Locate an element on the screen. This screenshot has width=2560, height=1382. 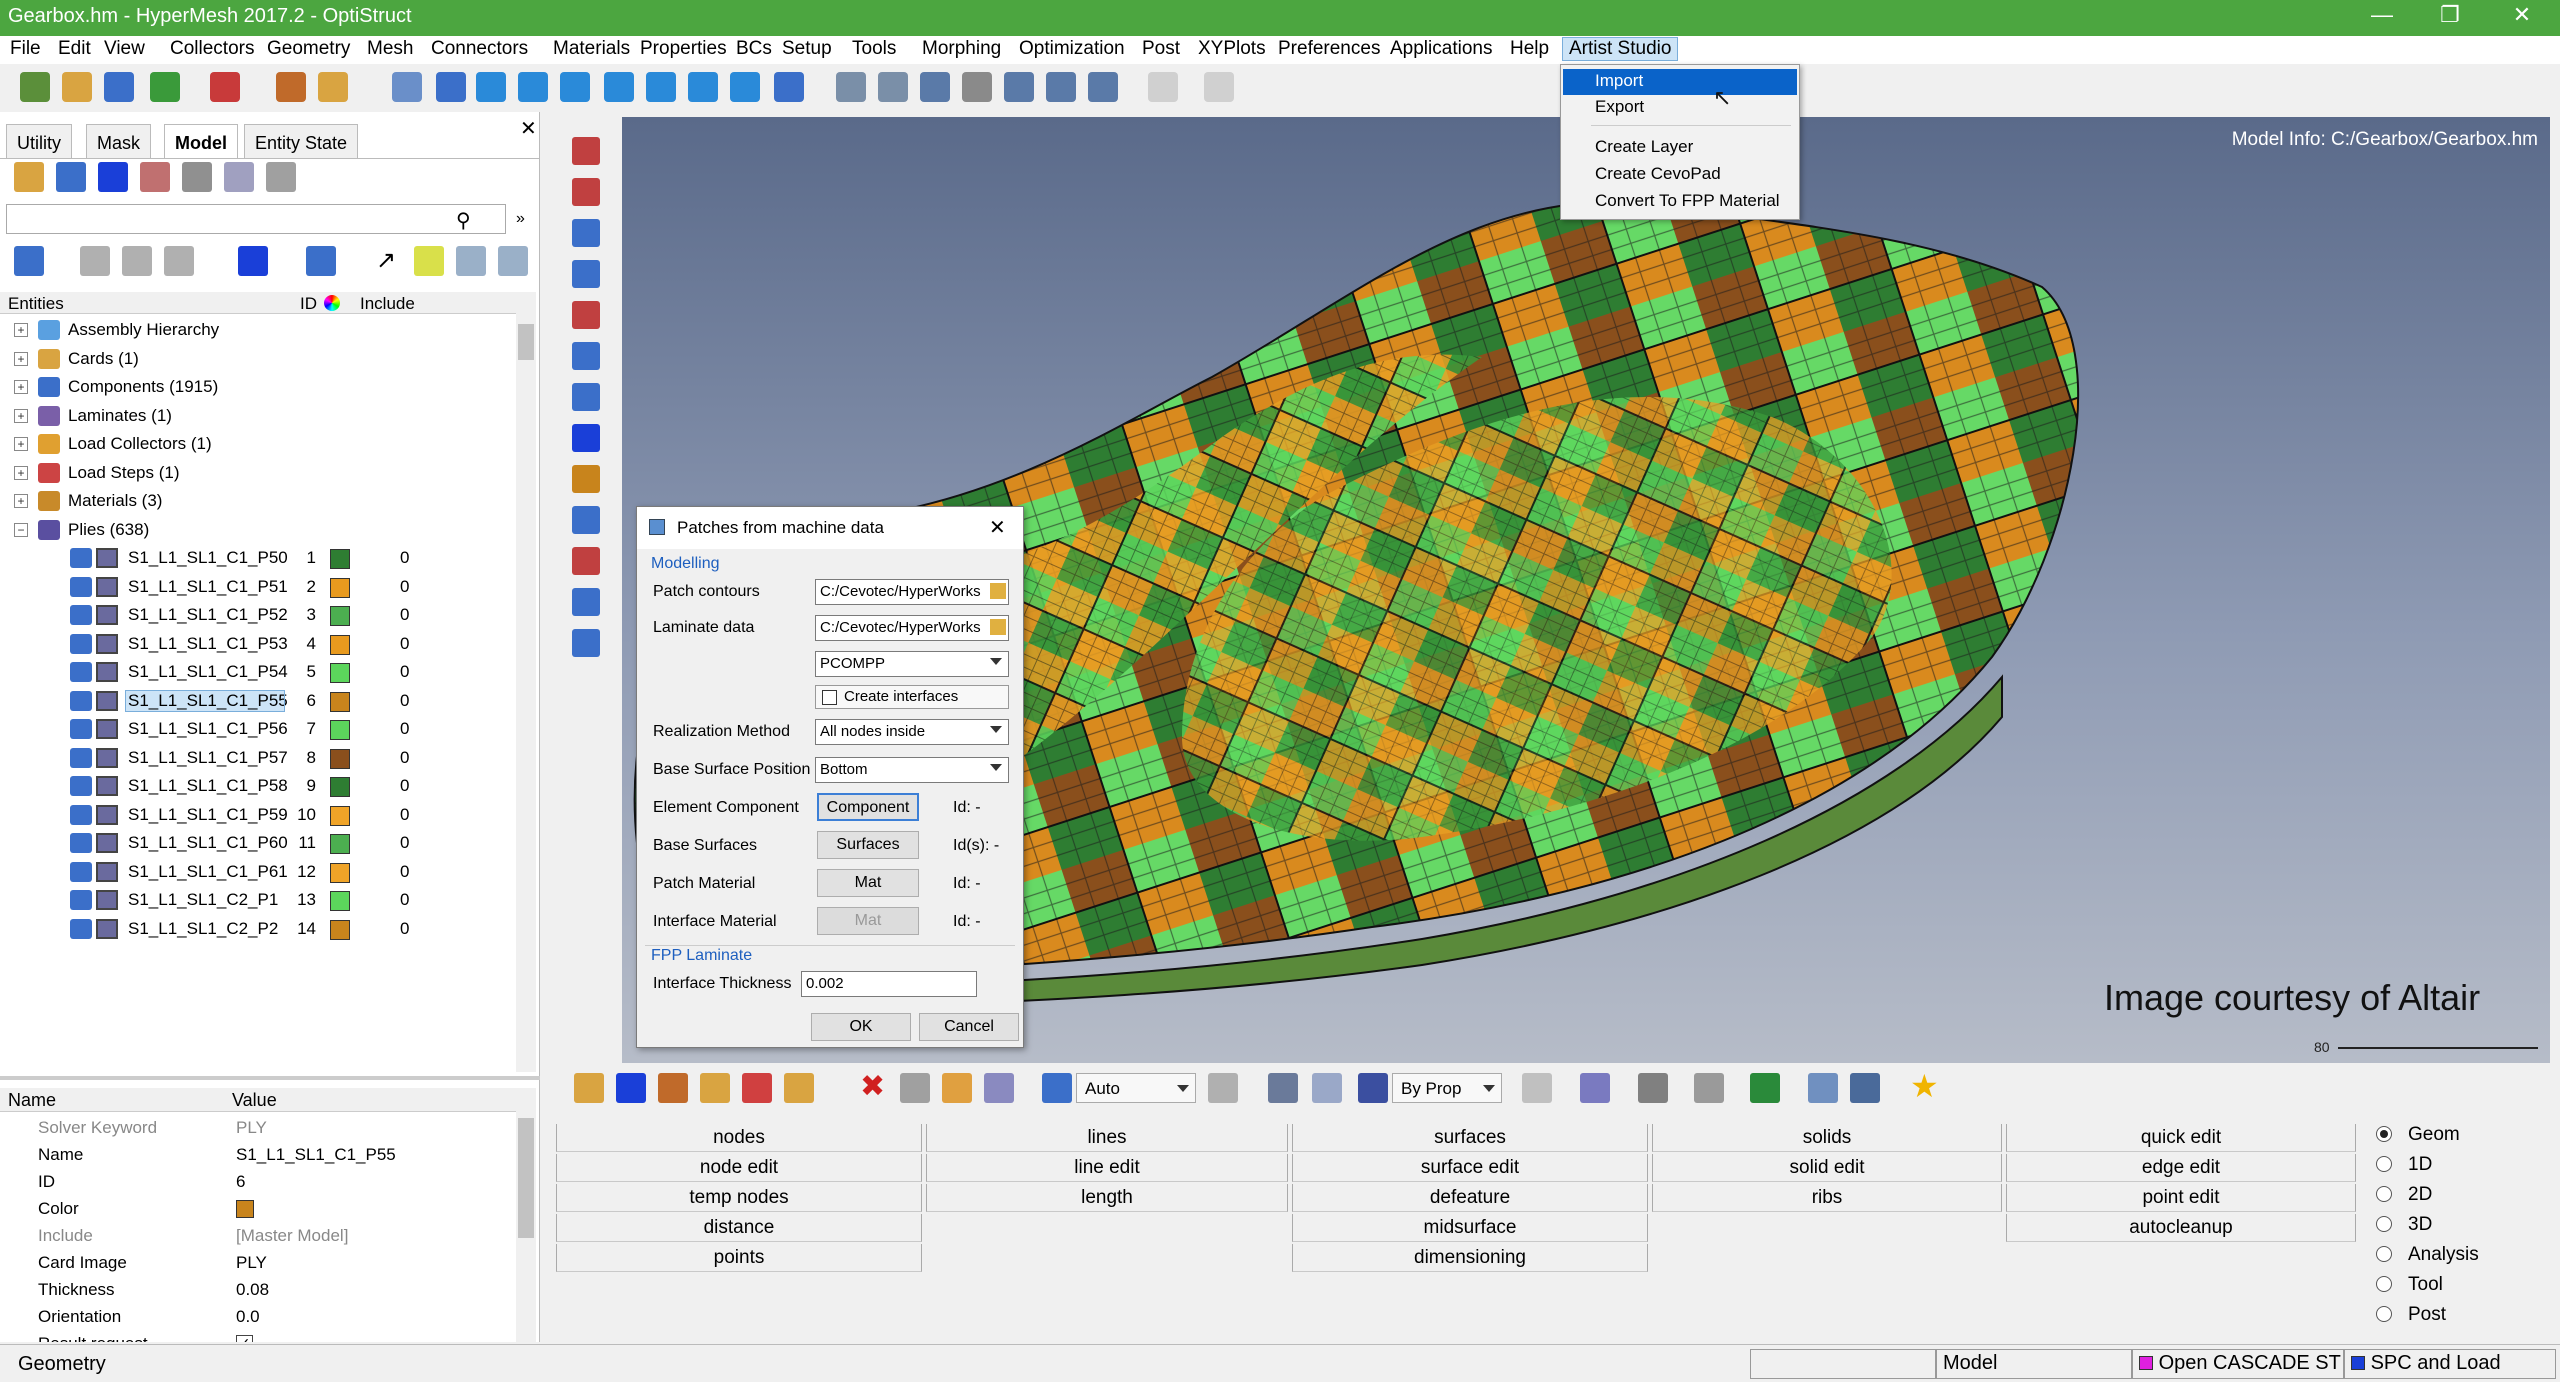
panel-lines: lines is located at coordinates (1107, 1138).